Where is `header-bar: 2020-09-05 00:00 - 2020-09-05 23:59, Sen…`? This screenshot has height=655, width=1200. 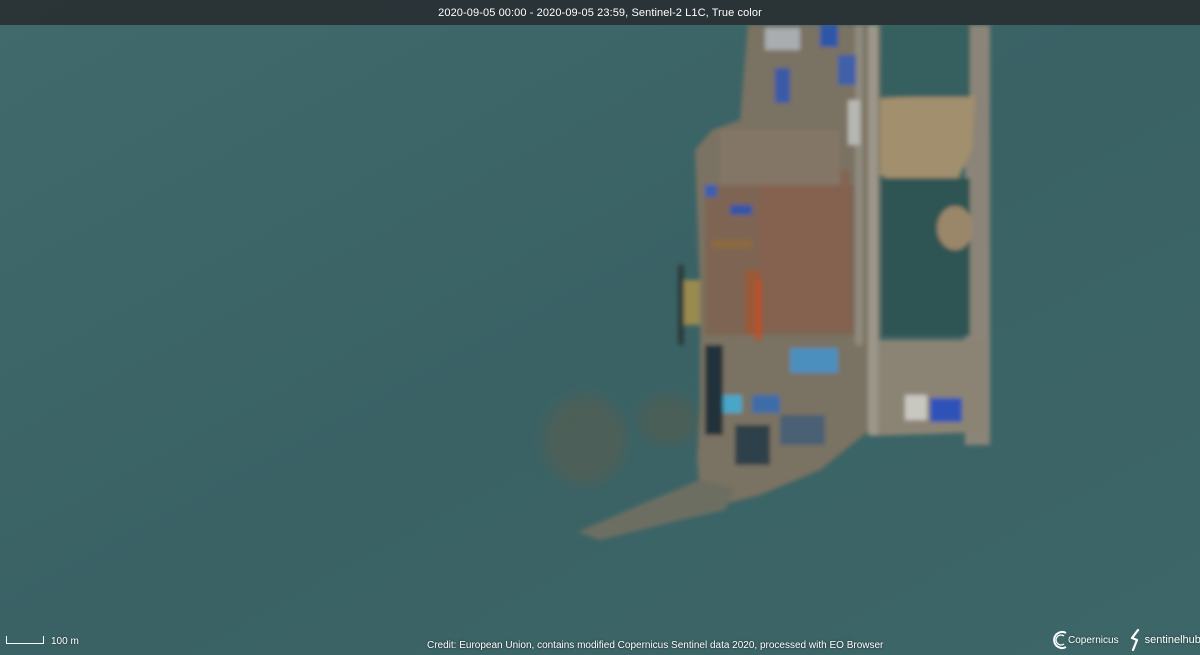
header-bar: 2020-09-05 00:00 - 2020-09-05 23:59, Sen… is located at coordinates (600, 12).